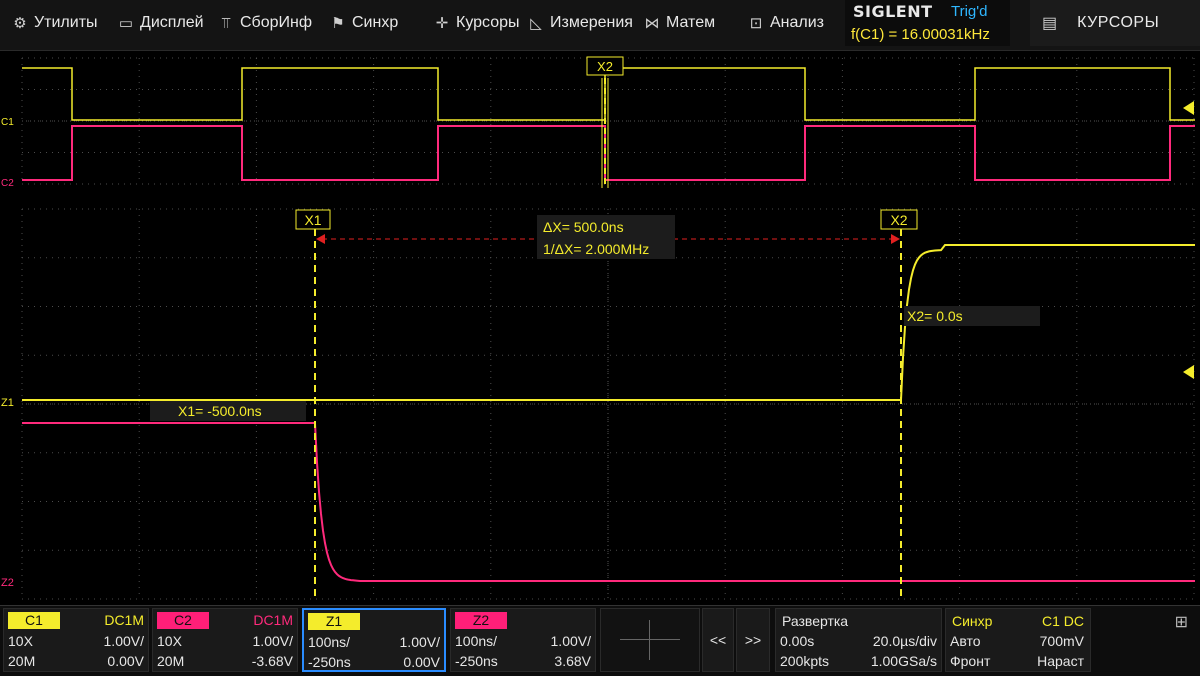 This screenshot has width=1200, height=676. I want to click on math-icon: ⋈, so click(652, 23).